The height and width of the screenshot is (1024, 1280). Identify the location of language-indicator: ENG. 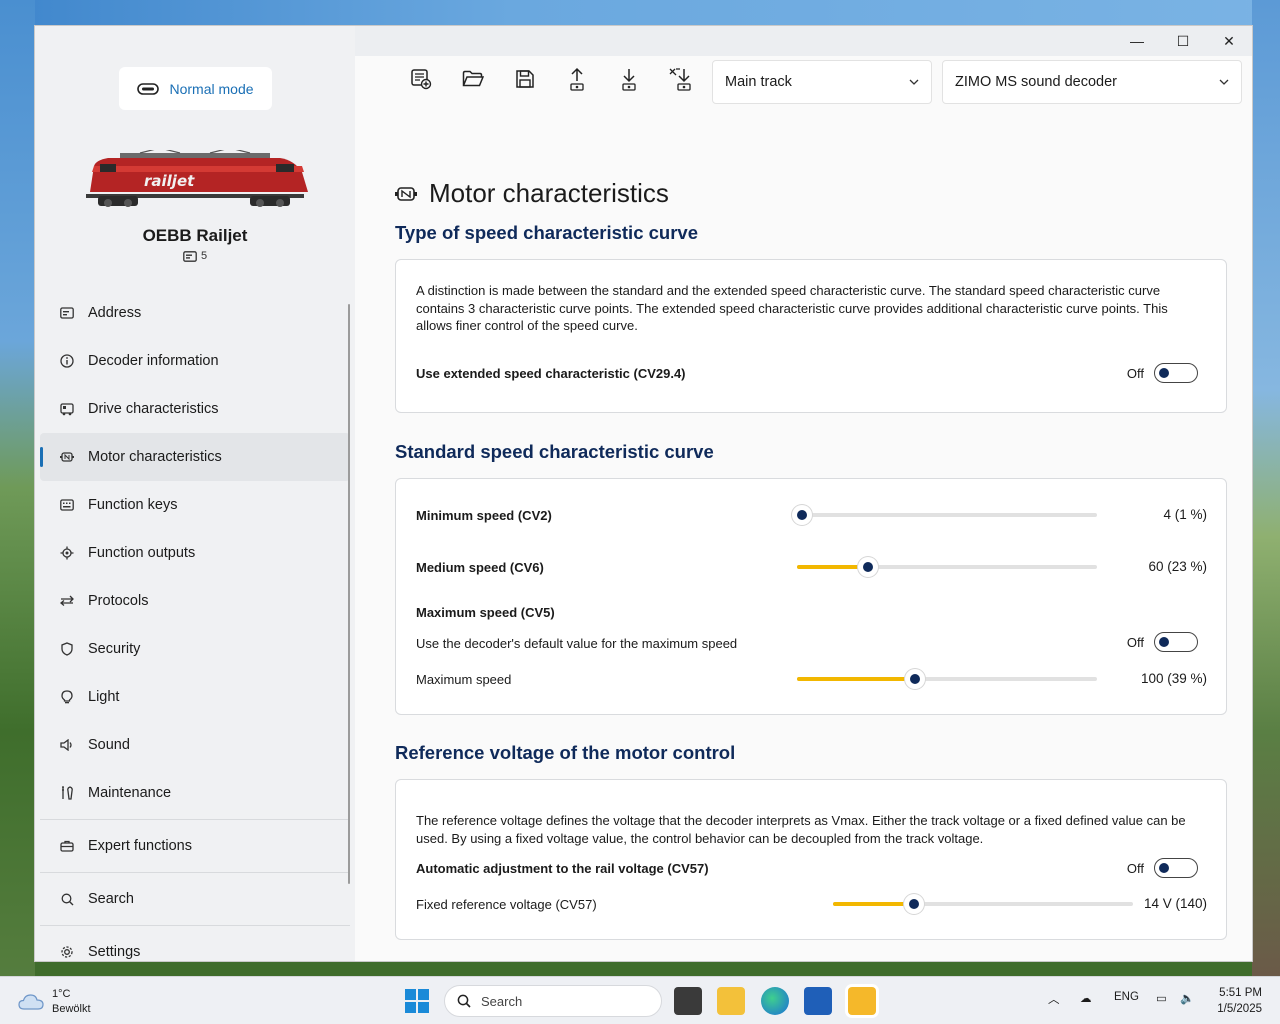
(1126, 997).